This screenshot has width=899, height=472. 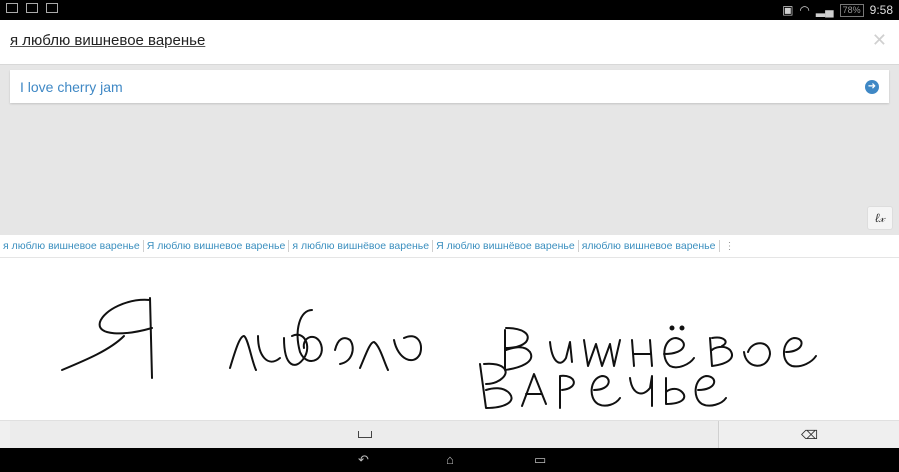 What do you see at coordinates (879, 40) in the screenshot?
I see `close-icon: ✕` at bounding box center [879, 40].